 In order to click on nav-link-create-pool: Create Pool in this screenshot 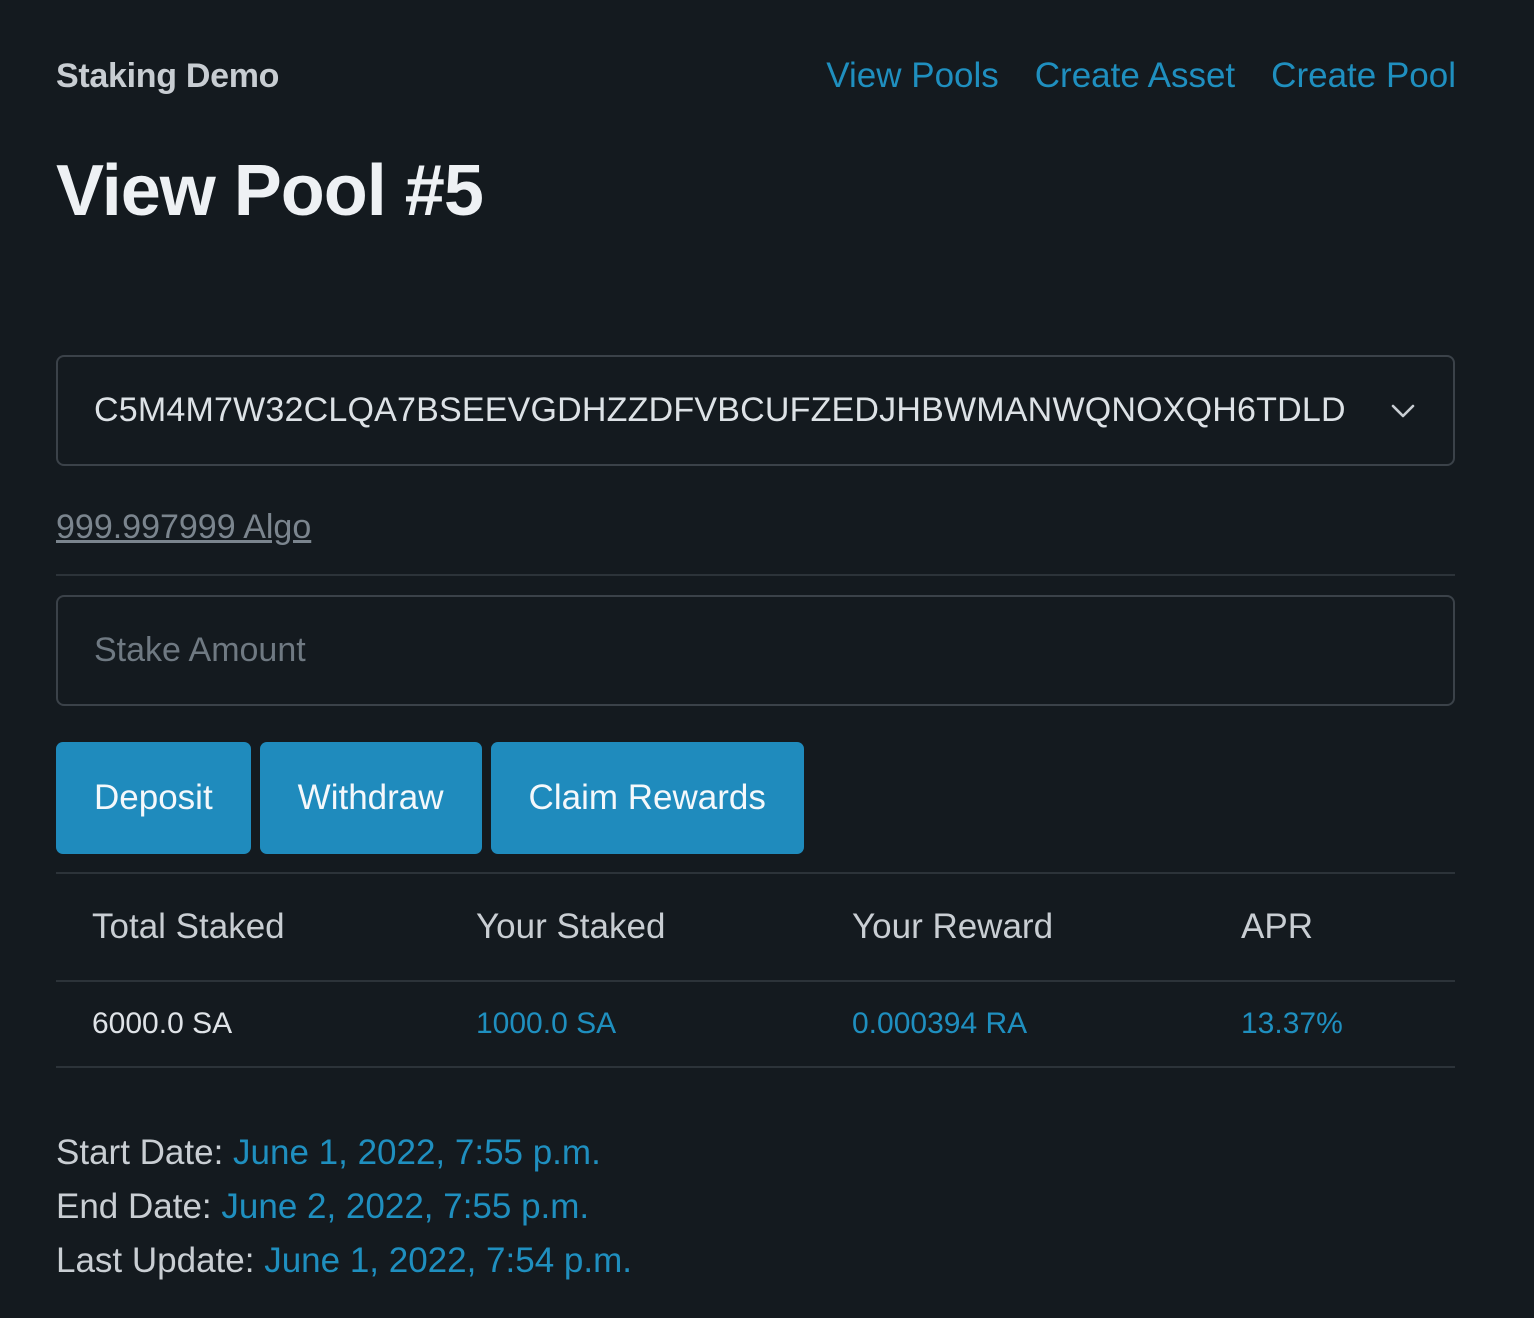, I will do `click(1363, 76)`.